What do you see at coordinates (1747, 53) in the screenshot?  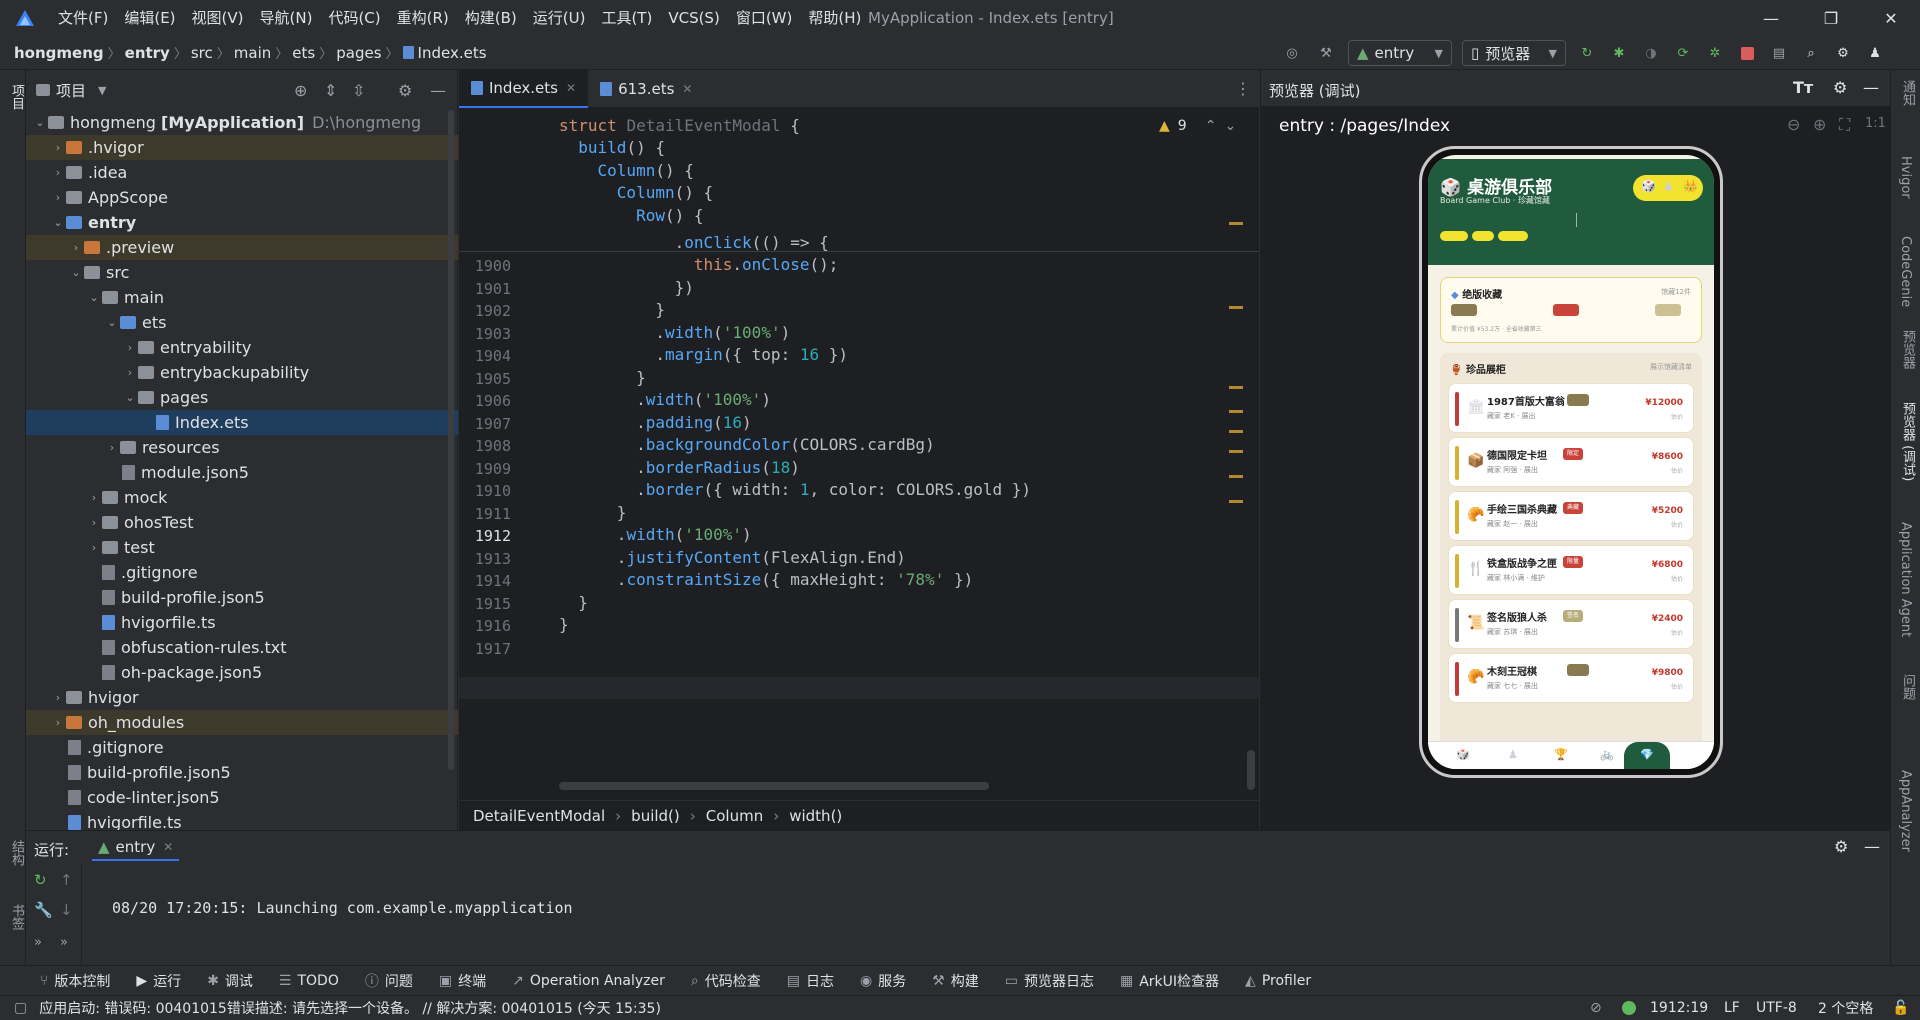 I see `stop-icon` at bounding box center [1747, 53].